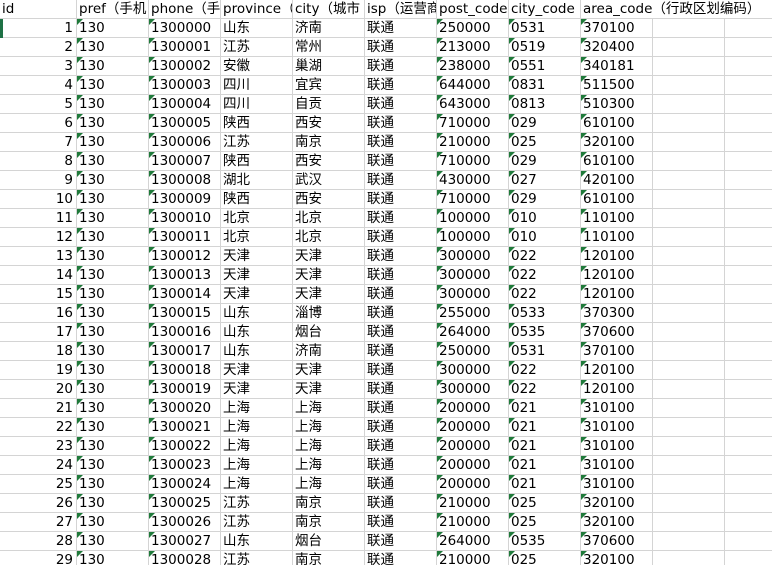  Describe the element at coordinates (473, 9) in the screenshot. I see `column-header-post_code: post_code` at that location.